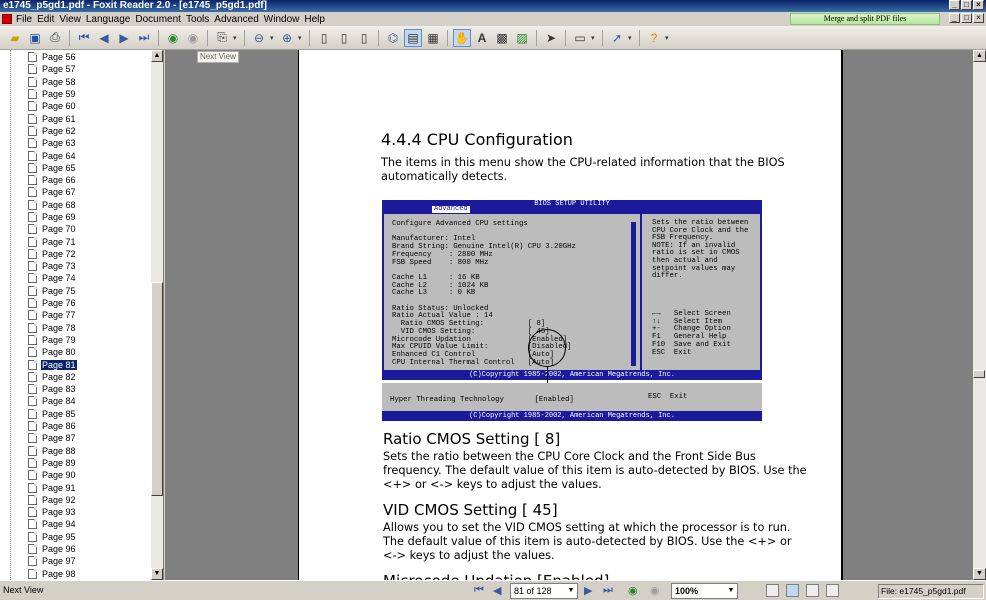  What do you see at coordinates (193, 38) in the screenshot?
I see `forward-icon: ◉` at bounding box center [193, 38].